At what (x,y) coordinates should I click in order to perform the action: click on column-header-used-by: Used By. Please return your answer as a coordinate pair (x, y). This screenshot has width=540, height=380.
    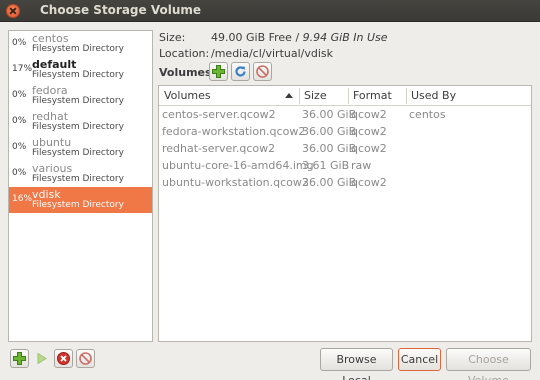
    Looking at the image, I should click on (433, 95).